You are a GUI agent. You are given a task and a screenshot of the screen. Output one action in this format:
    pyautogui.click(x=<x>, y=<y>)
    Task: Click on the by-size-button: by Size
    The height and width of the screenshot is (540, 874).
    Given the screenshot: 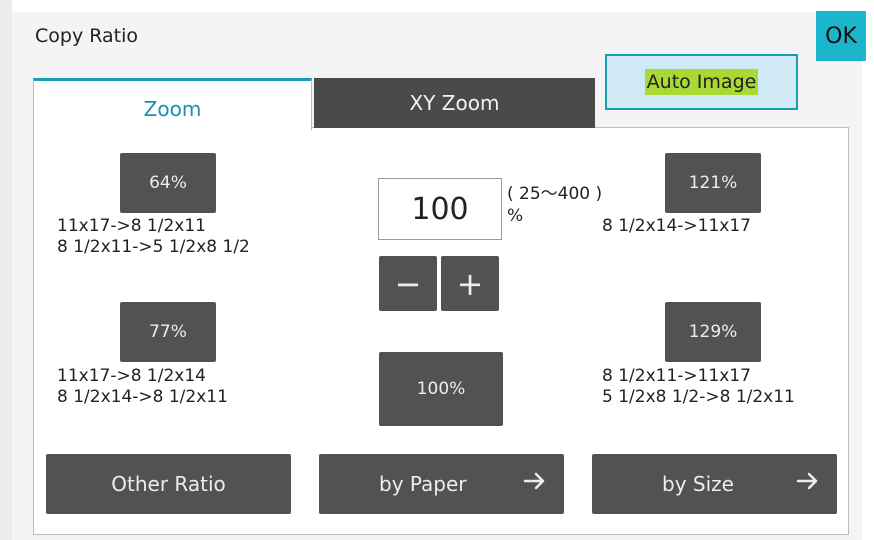 What is the action you would take?
    pyautogui.click(x=714, y=484)
    